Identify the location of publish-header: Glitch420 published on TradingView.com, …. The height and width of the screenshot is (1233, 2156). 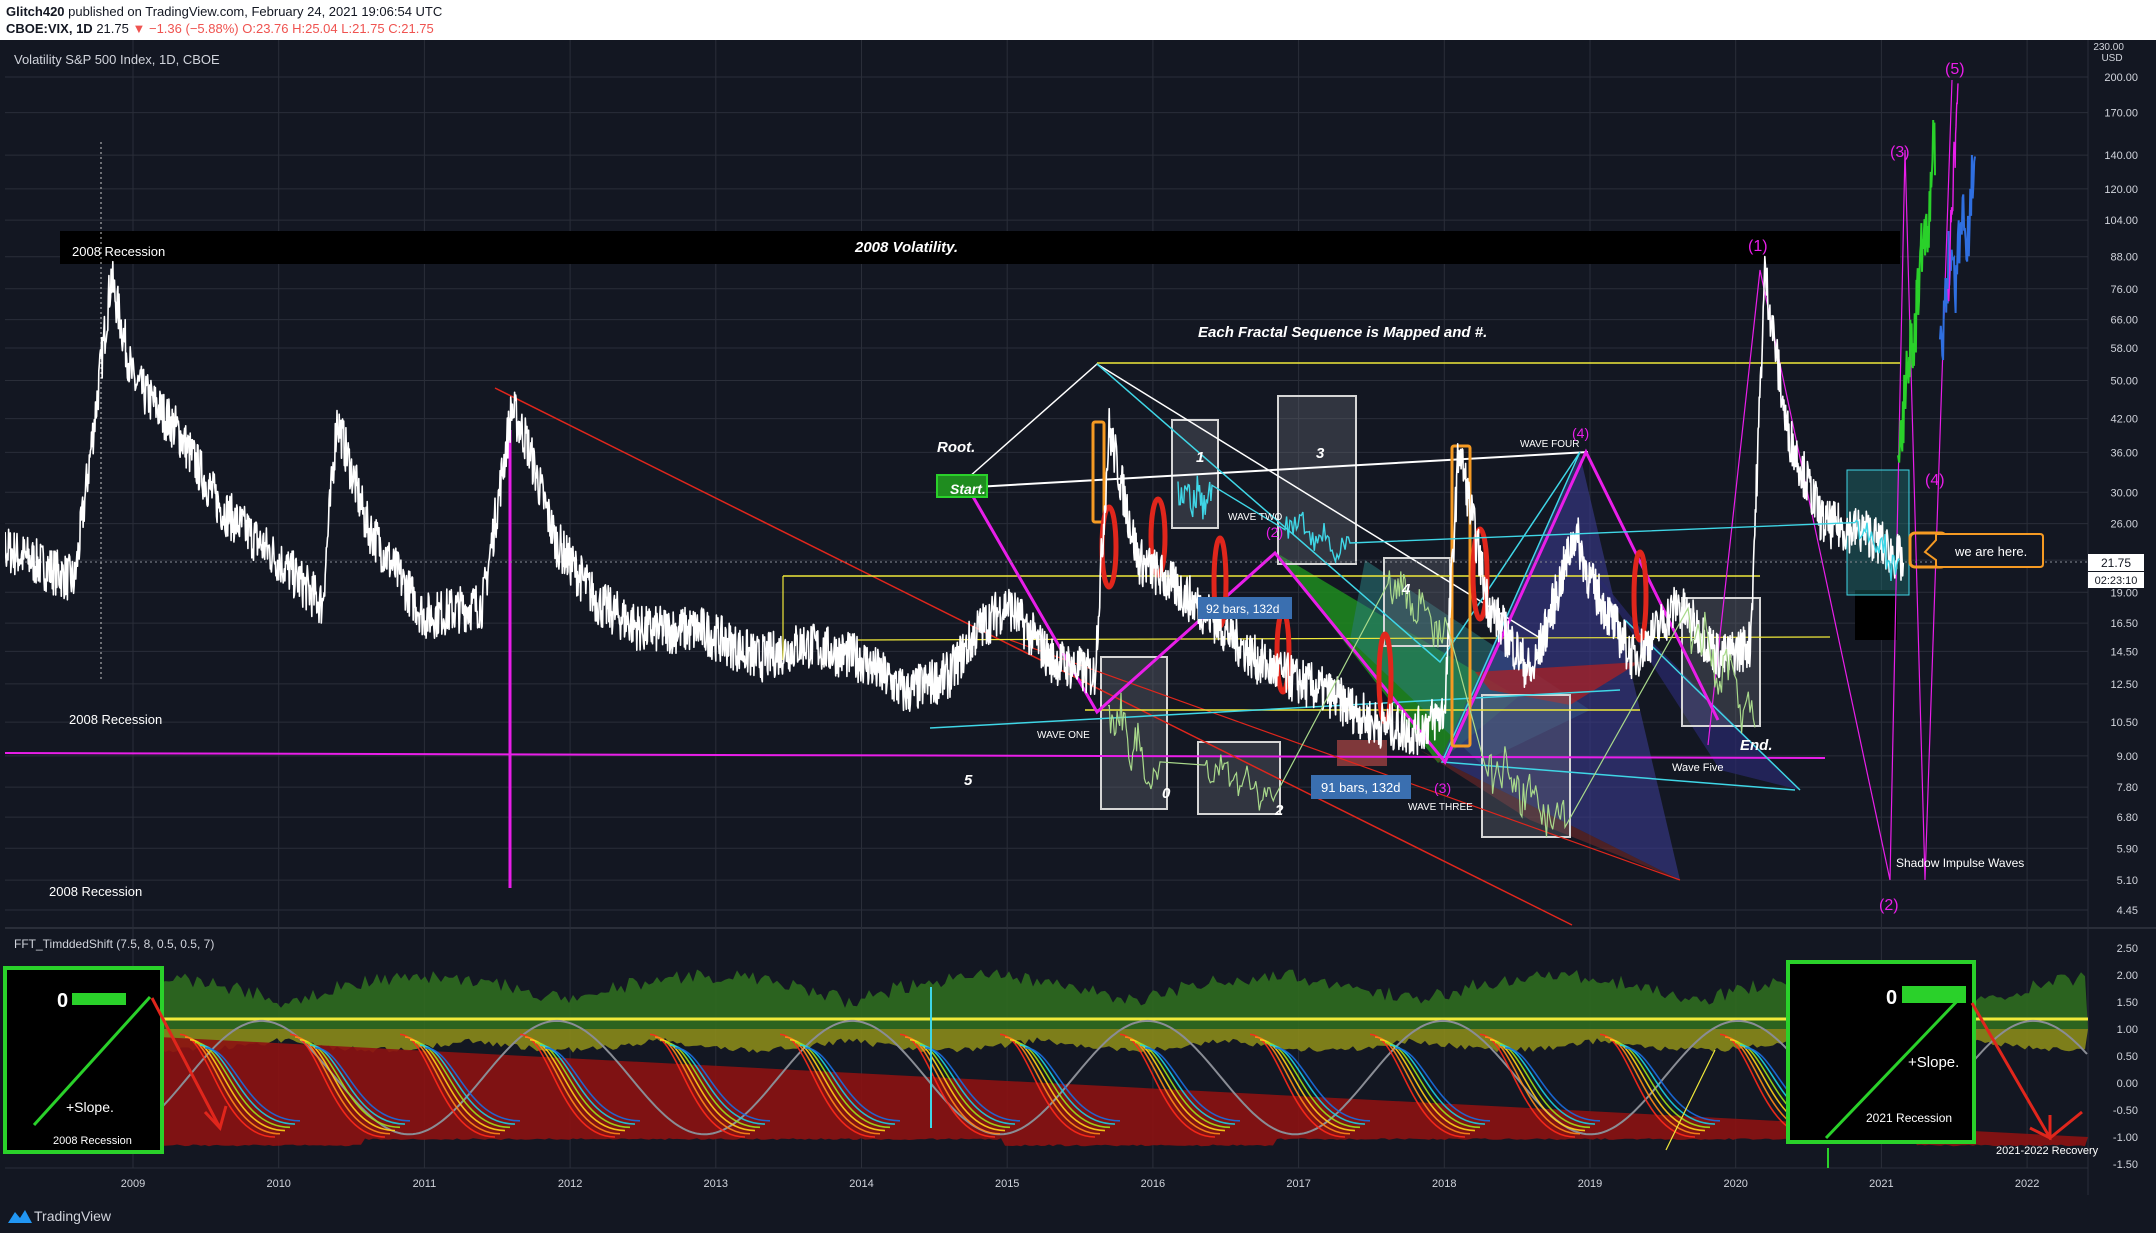
(1078, 20).